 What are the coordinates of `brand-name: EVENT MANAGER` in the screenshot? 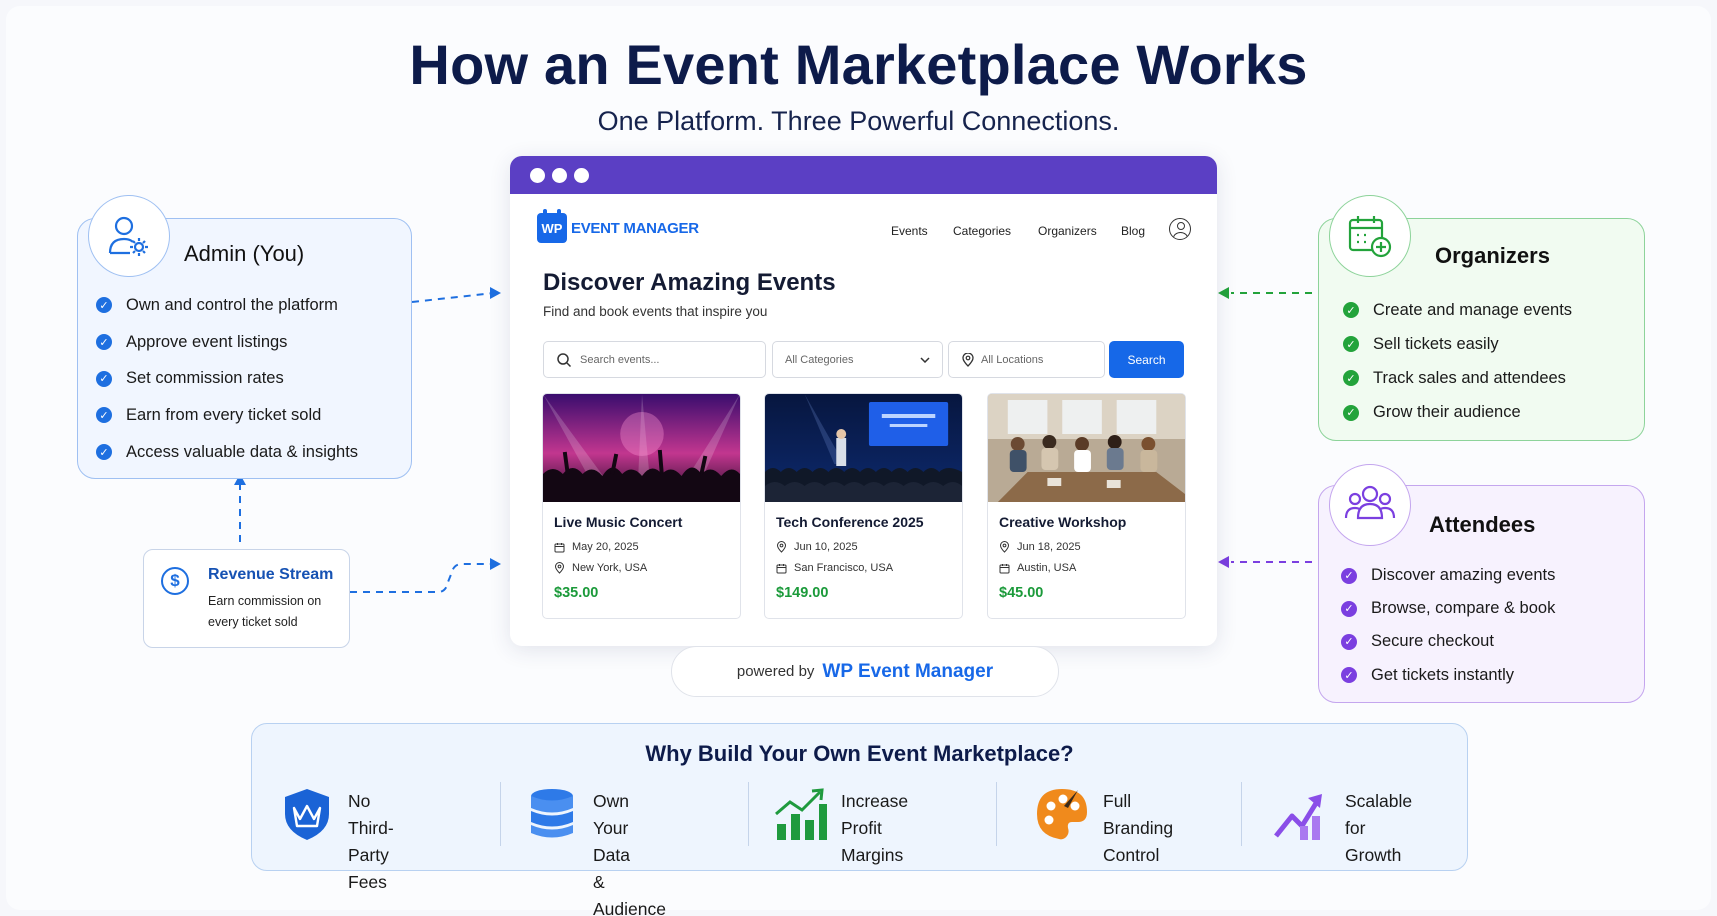 It's located at (635, 228).